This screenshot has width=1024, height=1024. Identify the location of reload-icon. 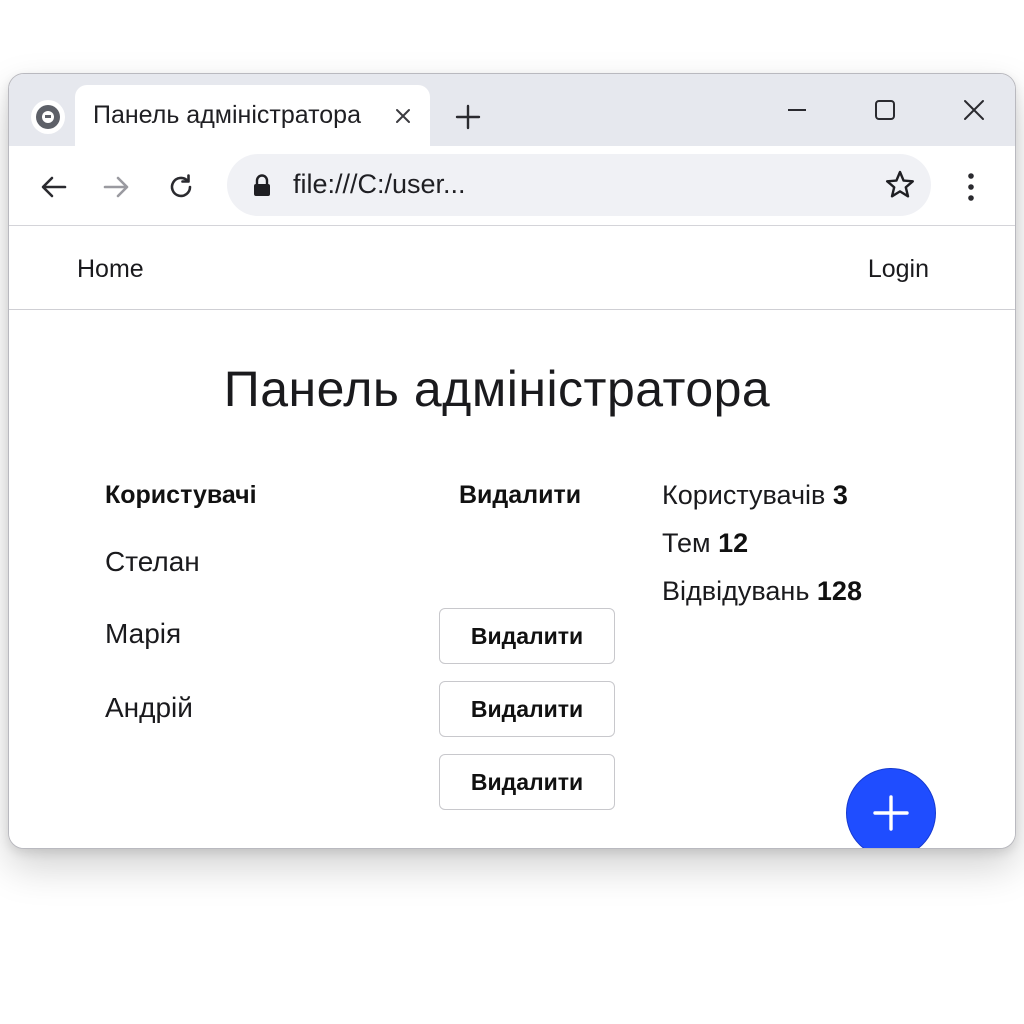
(181, 186).